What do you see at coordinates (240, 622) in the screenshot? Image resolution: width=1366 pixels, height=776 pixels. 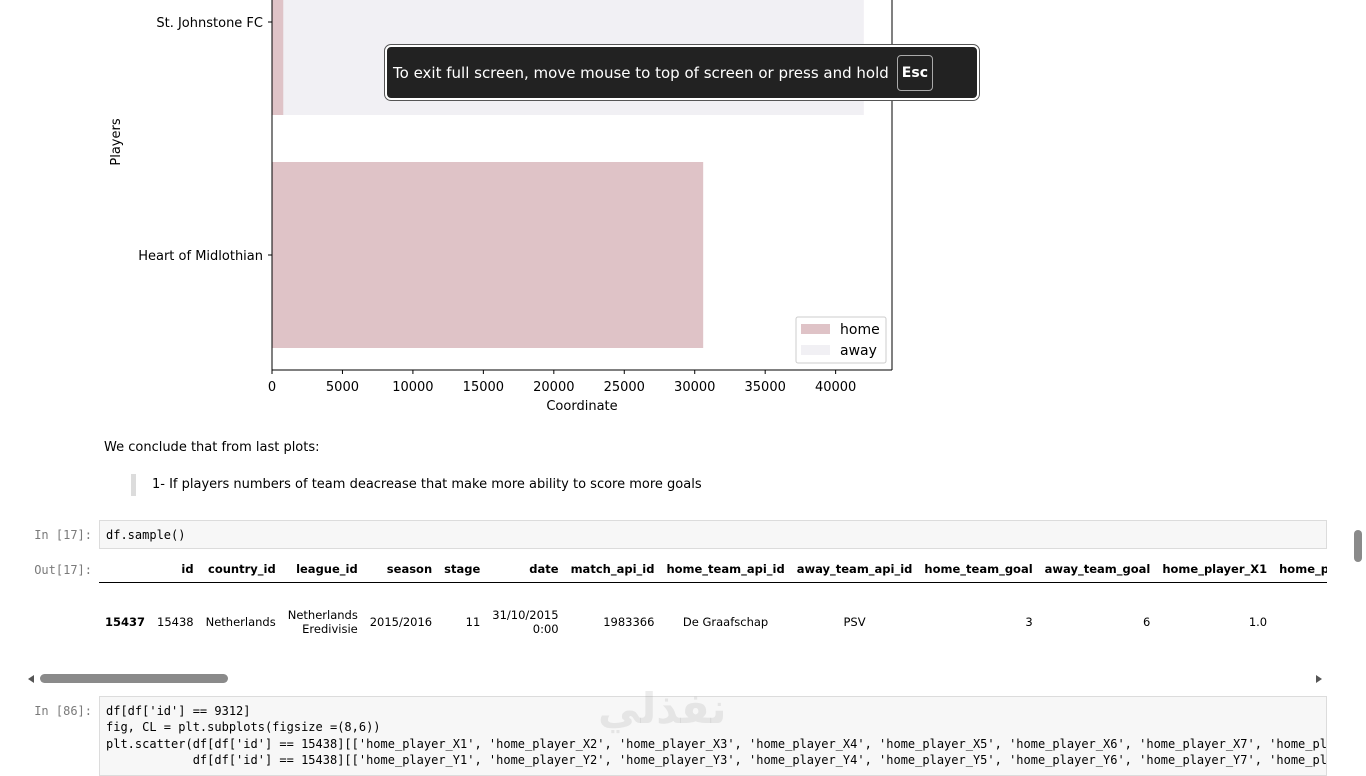 I see `table-cell: Netherlands` at bounding box center [240, 622].